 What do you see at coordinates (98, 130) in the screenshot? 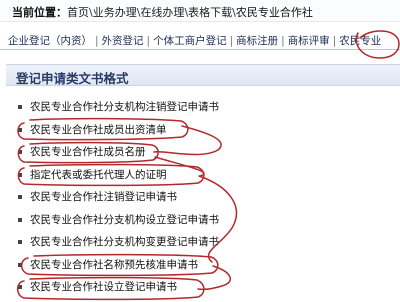
I see `document-link: 农民专业合作社成员出资清单` at bounding box center [98, 130].